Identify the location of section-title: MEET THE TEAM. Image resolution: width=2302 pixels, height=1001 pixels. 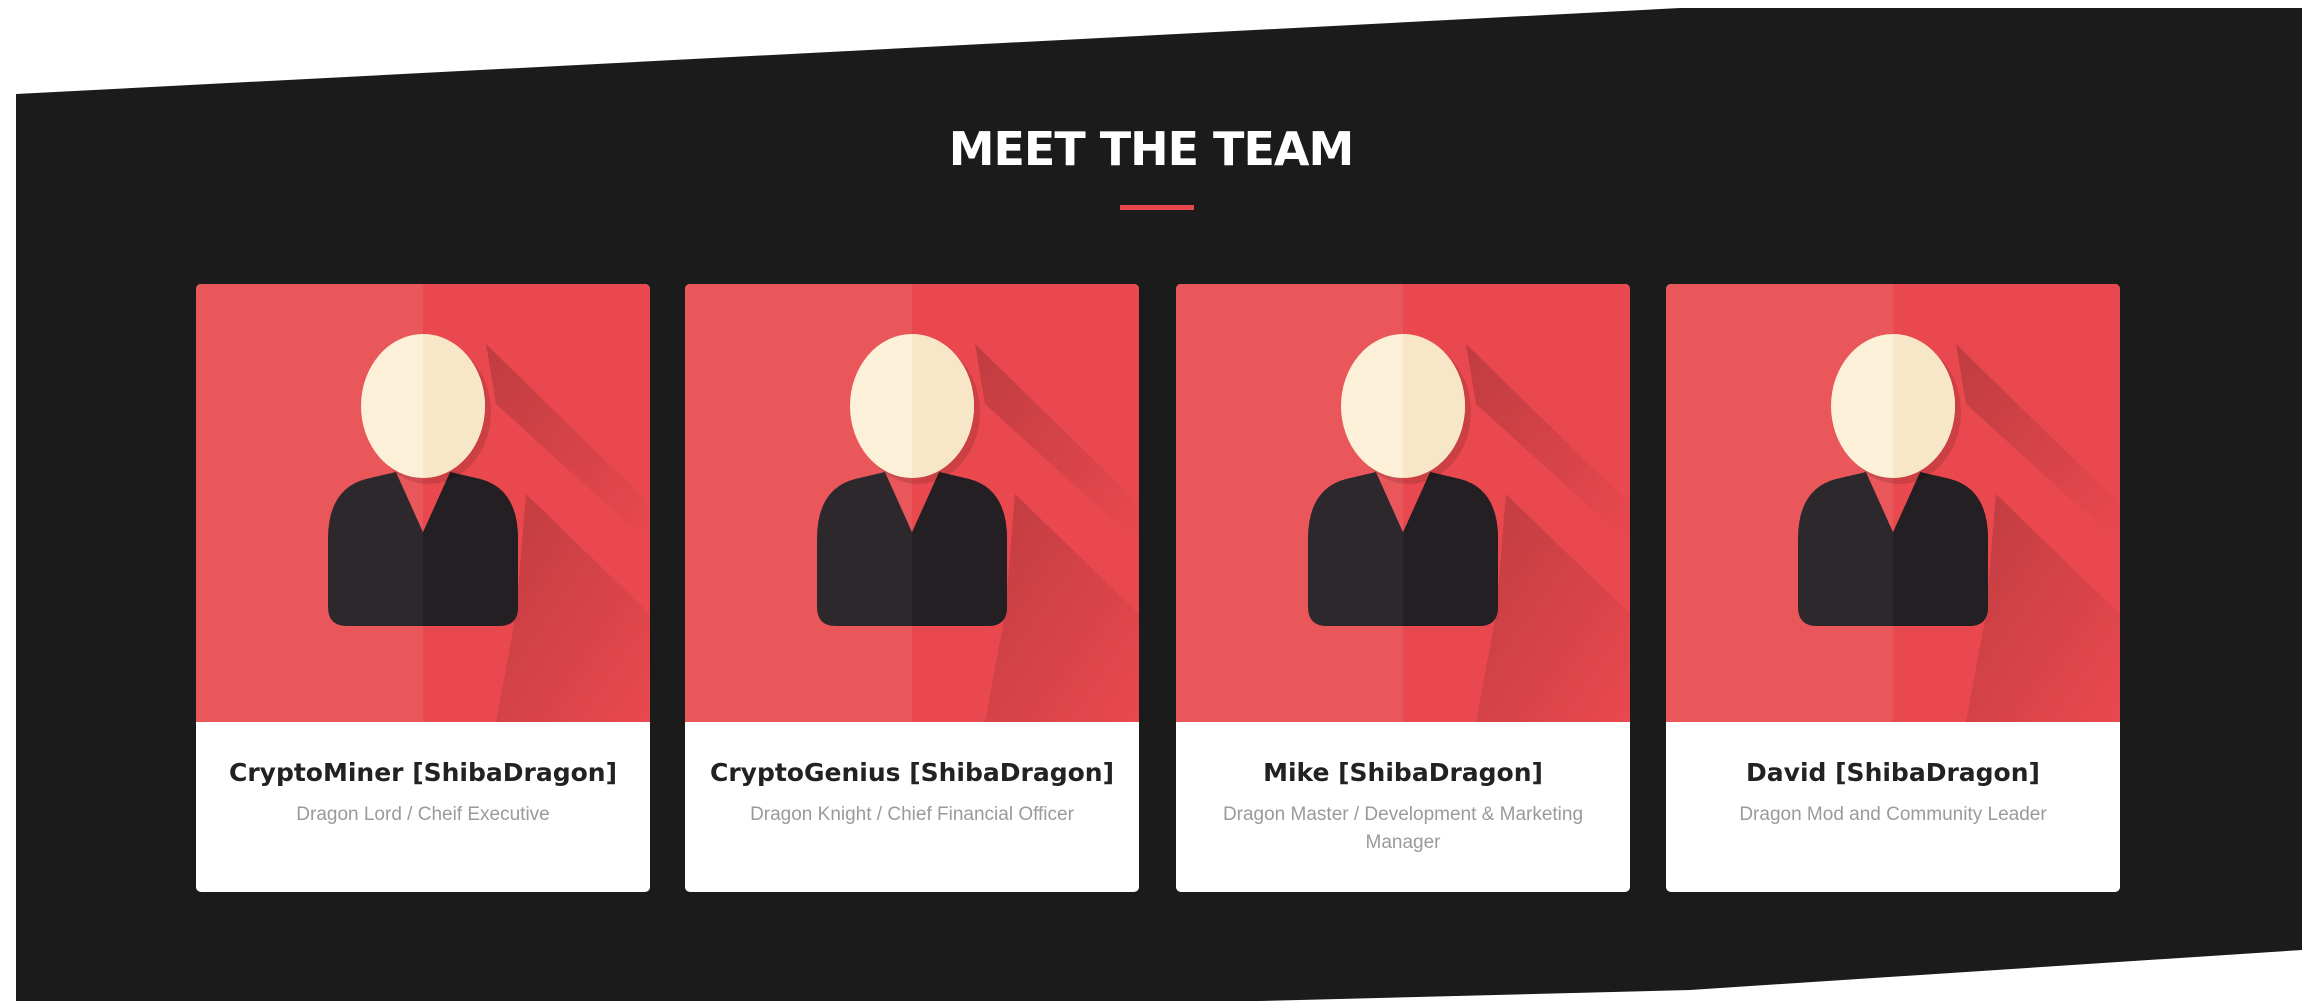
(1151, 149).